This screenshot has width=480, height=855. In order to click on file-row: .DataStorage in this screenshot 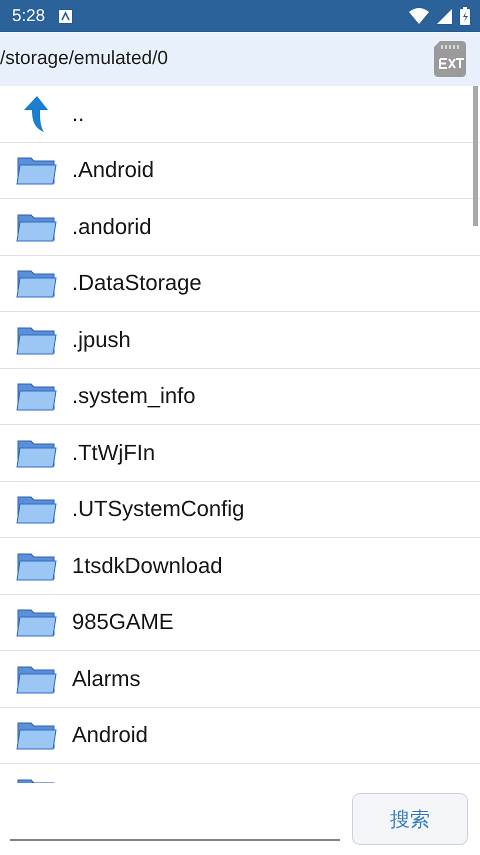, I will do `click(240, 284)`.